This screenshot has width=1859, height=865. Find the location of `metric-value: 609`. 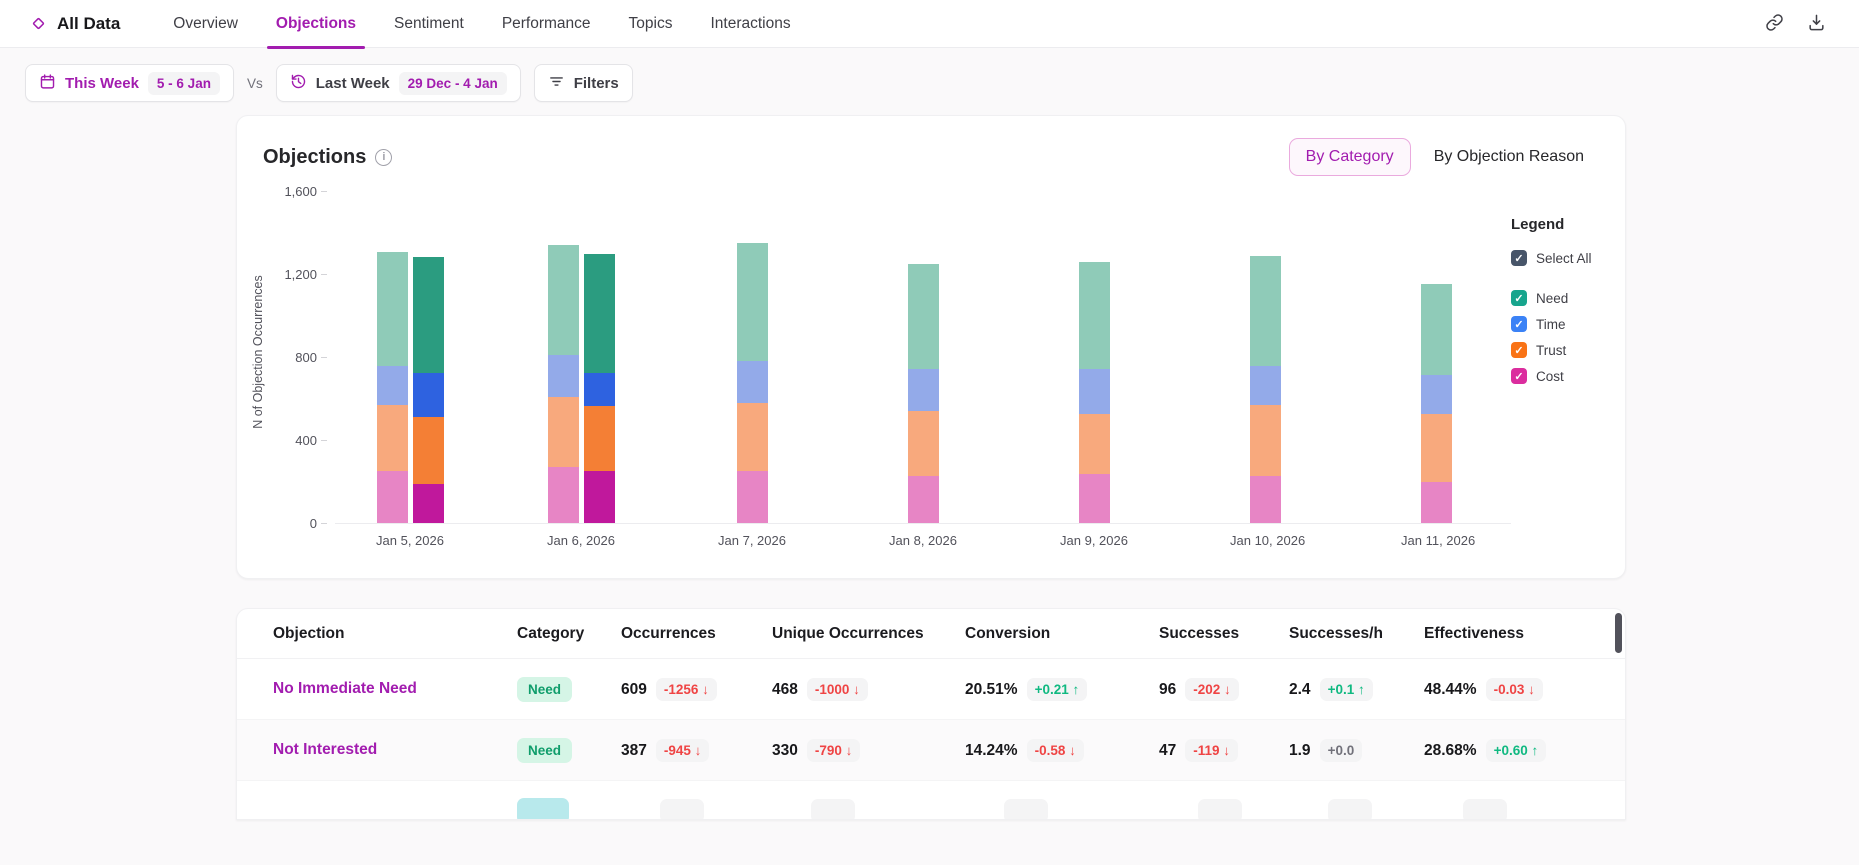

metric-value: 609 is located at coordinates (634, 689).